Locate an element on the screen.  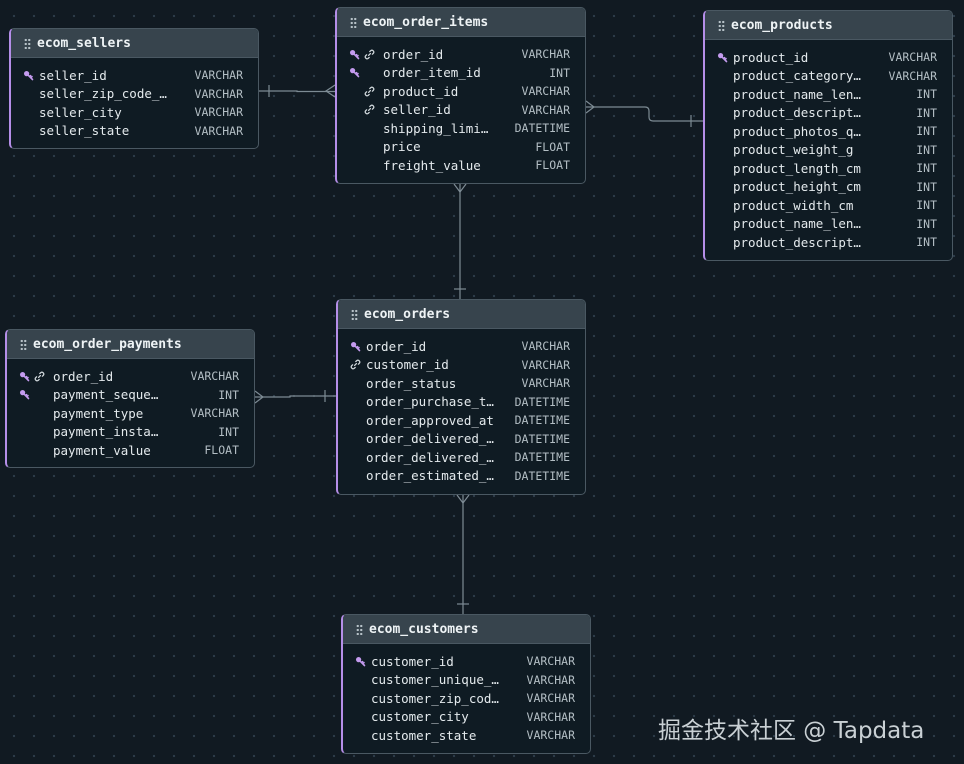
column-row: product_weight_g INT is located at coordinates (828, 150).